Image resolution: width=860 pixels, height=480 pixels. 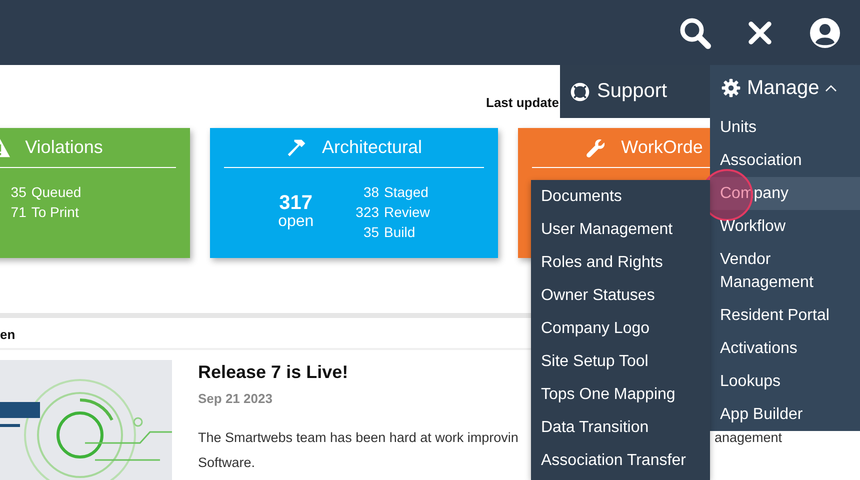 I want to click on menu-item: Vendor Management, so click(x=785, y=271).